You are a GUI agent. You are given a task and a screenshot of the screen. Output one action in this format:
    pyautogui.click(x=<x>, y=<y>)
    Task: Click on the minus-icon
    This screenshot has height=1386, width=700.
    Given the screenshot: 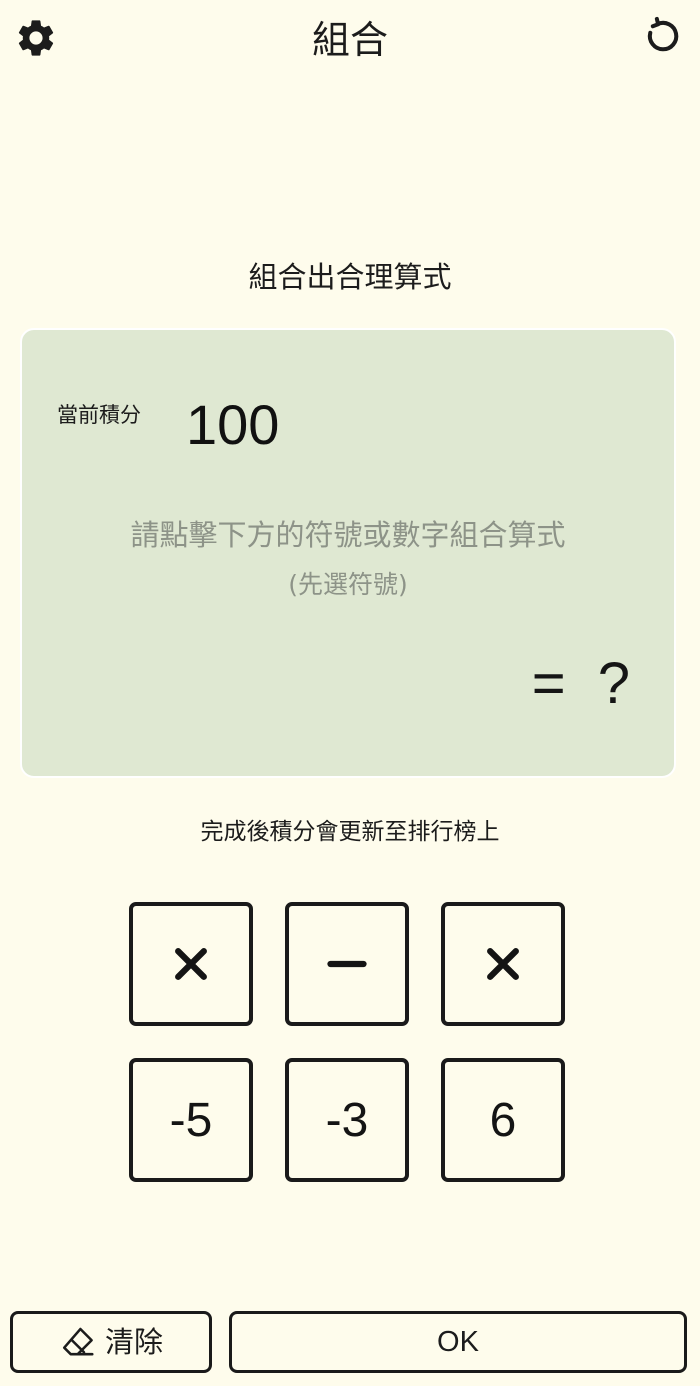 What is the action you would take?
    pyautogui.click(x=347, y=964)
    